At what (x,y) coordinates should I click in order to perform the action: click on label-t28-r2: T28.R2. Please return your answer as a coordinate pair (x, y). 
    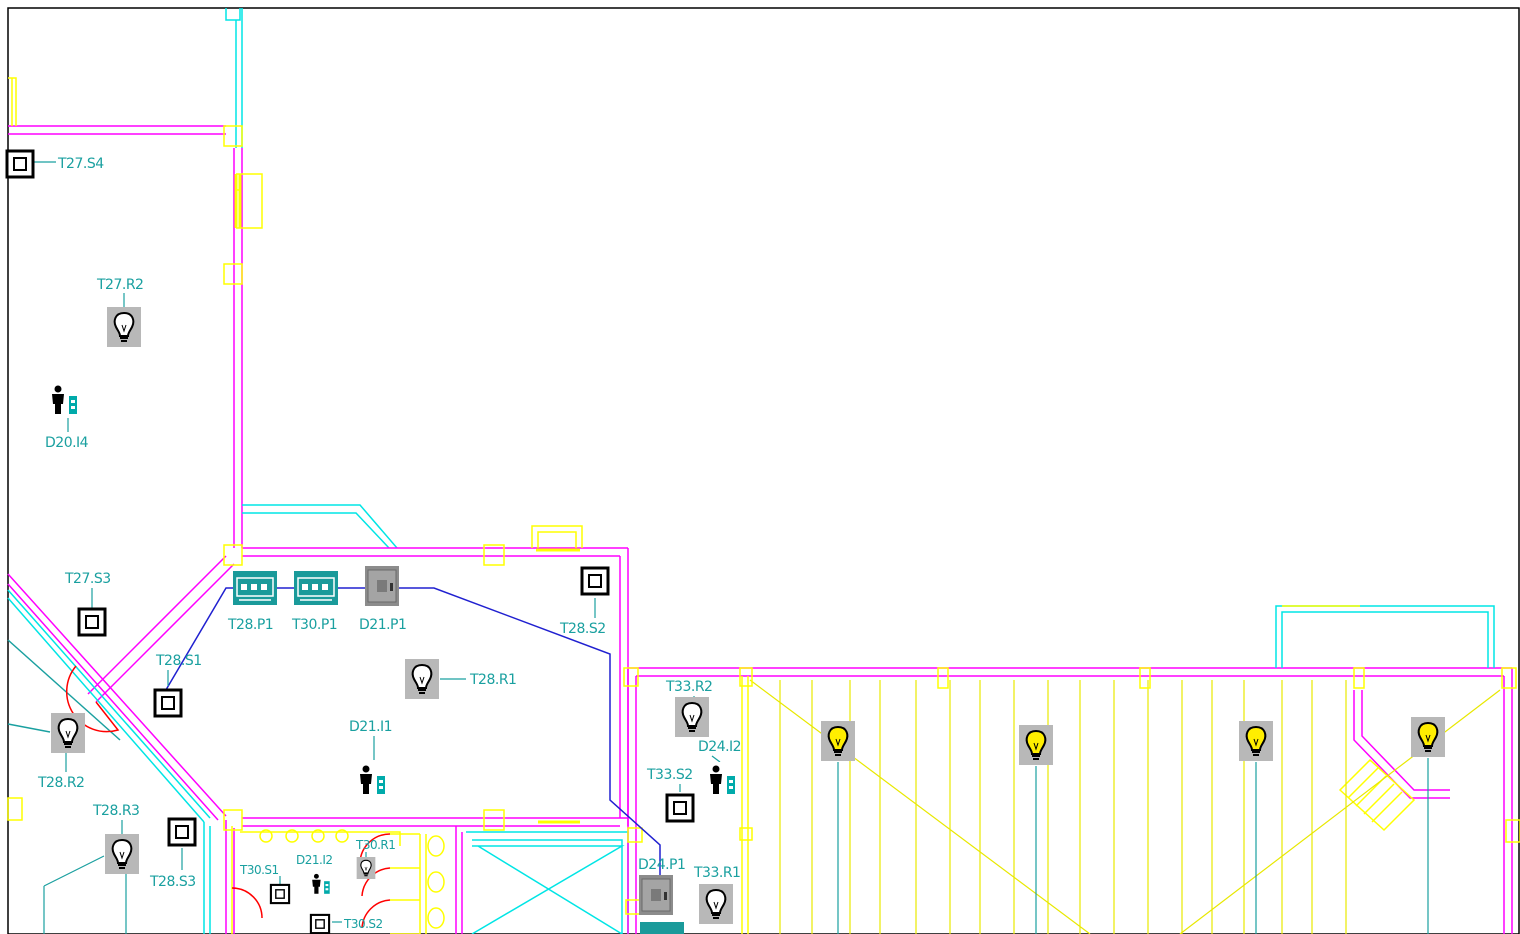
    Looking at the image, I should click on (60, 783).